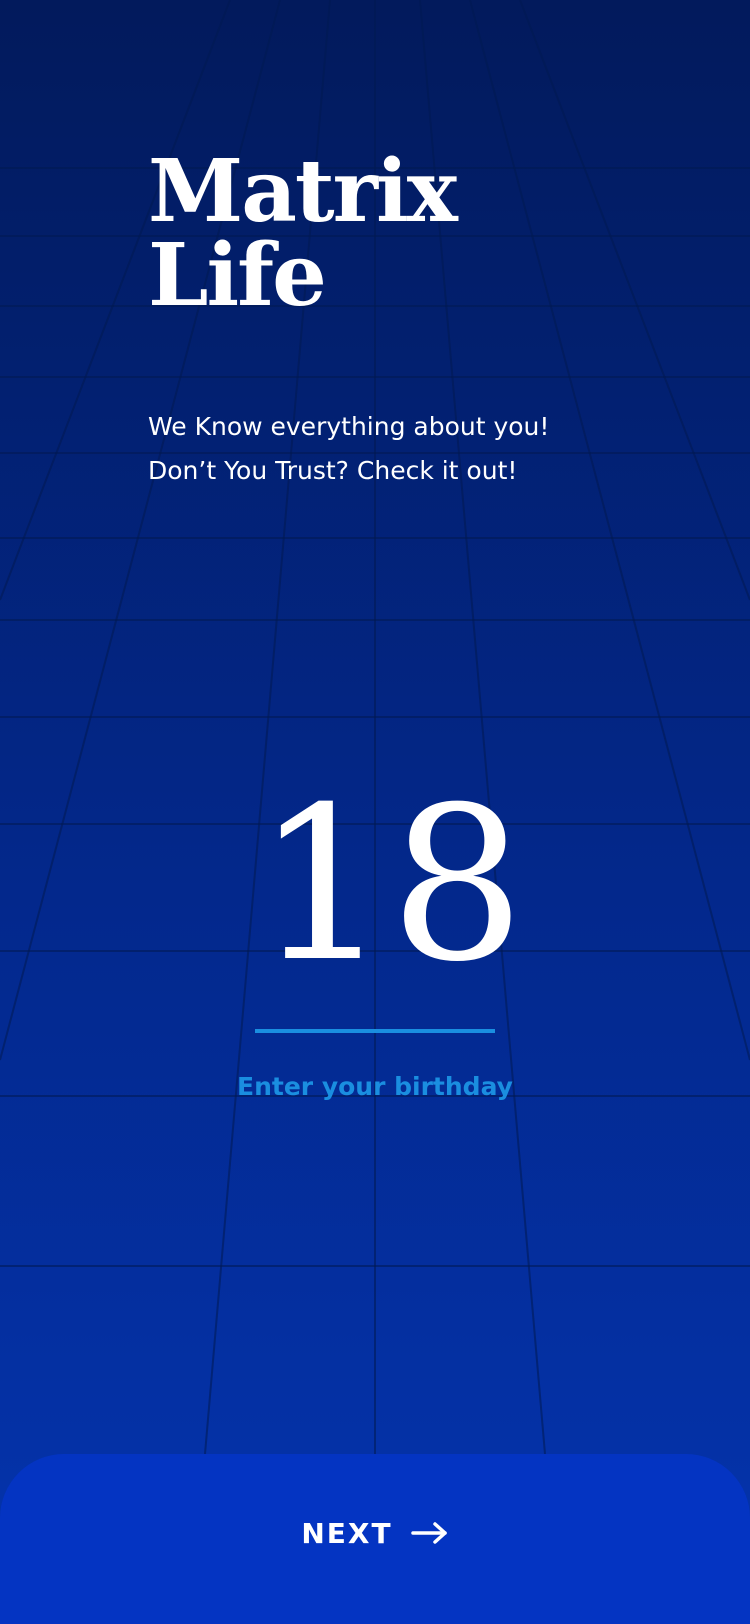 This screenshot has height=1624, width=750. Describe the element at coordinates (303, 191) in the screenshot. I see `app-title-line-1: Matrix` at that location.